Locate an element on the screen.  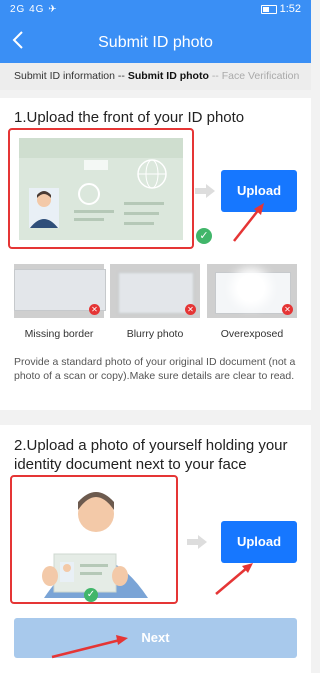
battery-icon is located at coordinates (268, 9).